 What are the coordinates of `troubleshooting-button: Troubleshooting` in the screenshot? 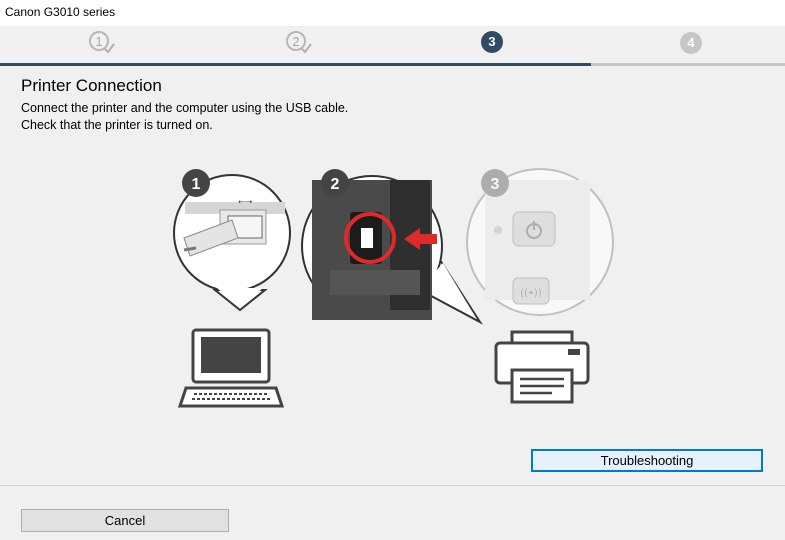 It's located at (647, 460).